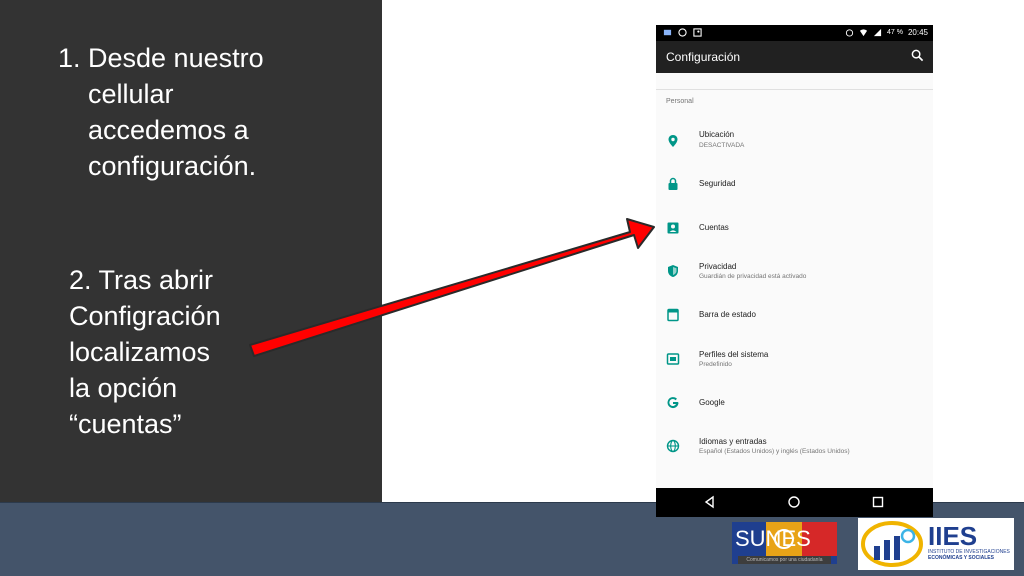 The height and width of the screenshot is (576, 1024). What do you see at coordinates (140, 352) in the screenshot?
I see `step-2-line: localizamos` at bounding box center [140, 352].